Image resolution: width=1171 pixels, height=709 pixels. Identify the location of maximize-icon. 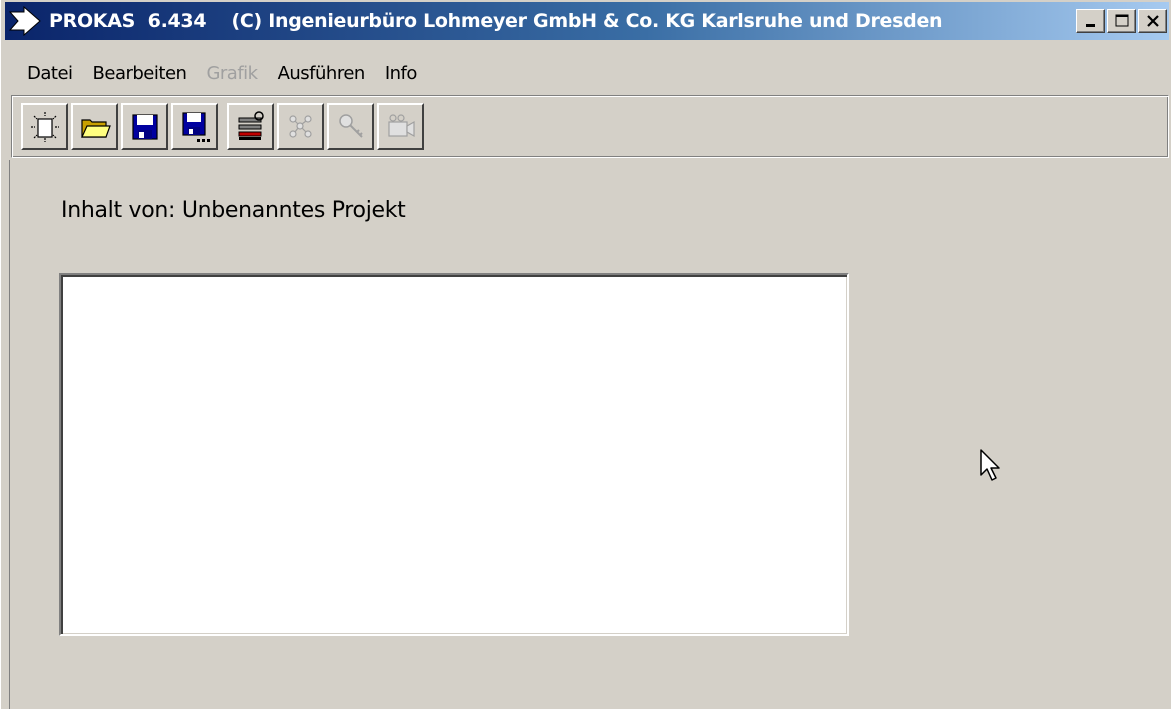
(1121, 21).